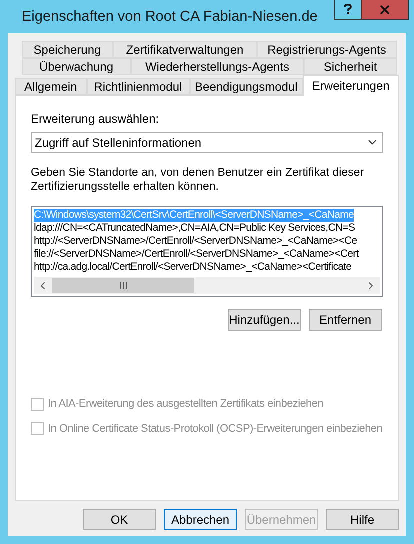  Describe the element at coordinates (215, 429) in the screenshot. I see `checkbox-label: In Online Certificate Status-Protokoll (OCSP)-Erweiterungen einbeziehen` at that location.